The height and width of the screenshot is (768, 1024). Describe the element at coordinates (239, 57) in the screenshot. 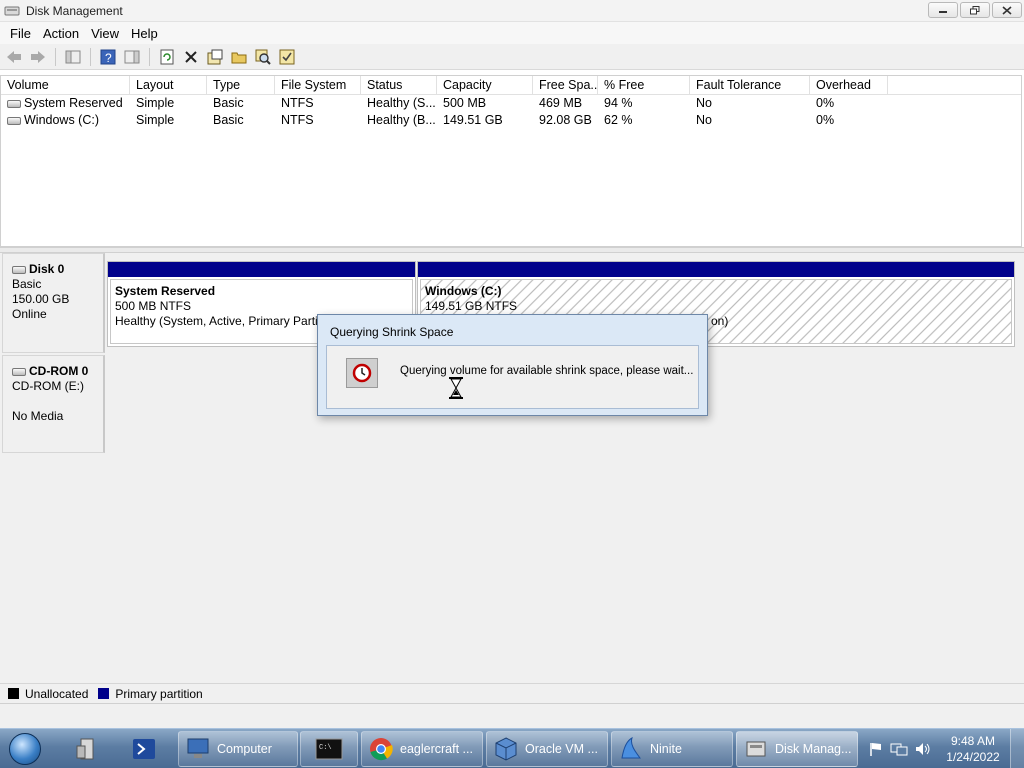

I see `open-button` at that location.